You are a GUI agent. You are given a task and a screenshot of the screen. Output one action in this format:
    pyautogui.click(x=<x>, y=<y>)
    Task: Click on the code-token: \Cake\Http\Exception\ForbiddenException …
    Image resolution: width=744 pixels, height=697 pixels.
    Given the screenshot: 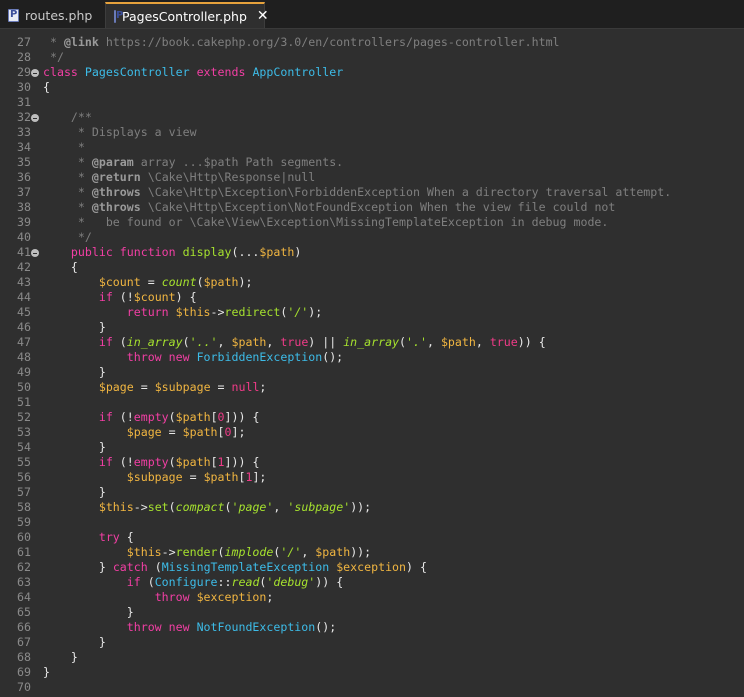 What is the action you would take?
    pyautogui.click(x=406, y=192)
    